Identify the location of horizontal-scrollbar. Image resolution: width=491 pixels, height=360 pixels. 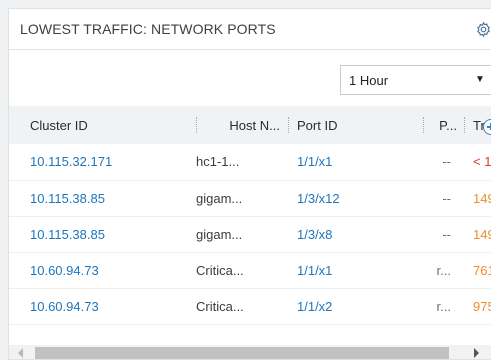
(250, 352).